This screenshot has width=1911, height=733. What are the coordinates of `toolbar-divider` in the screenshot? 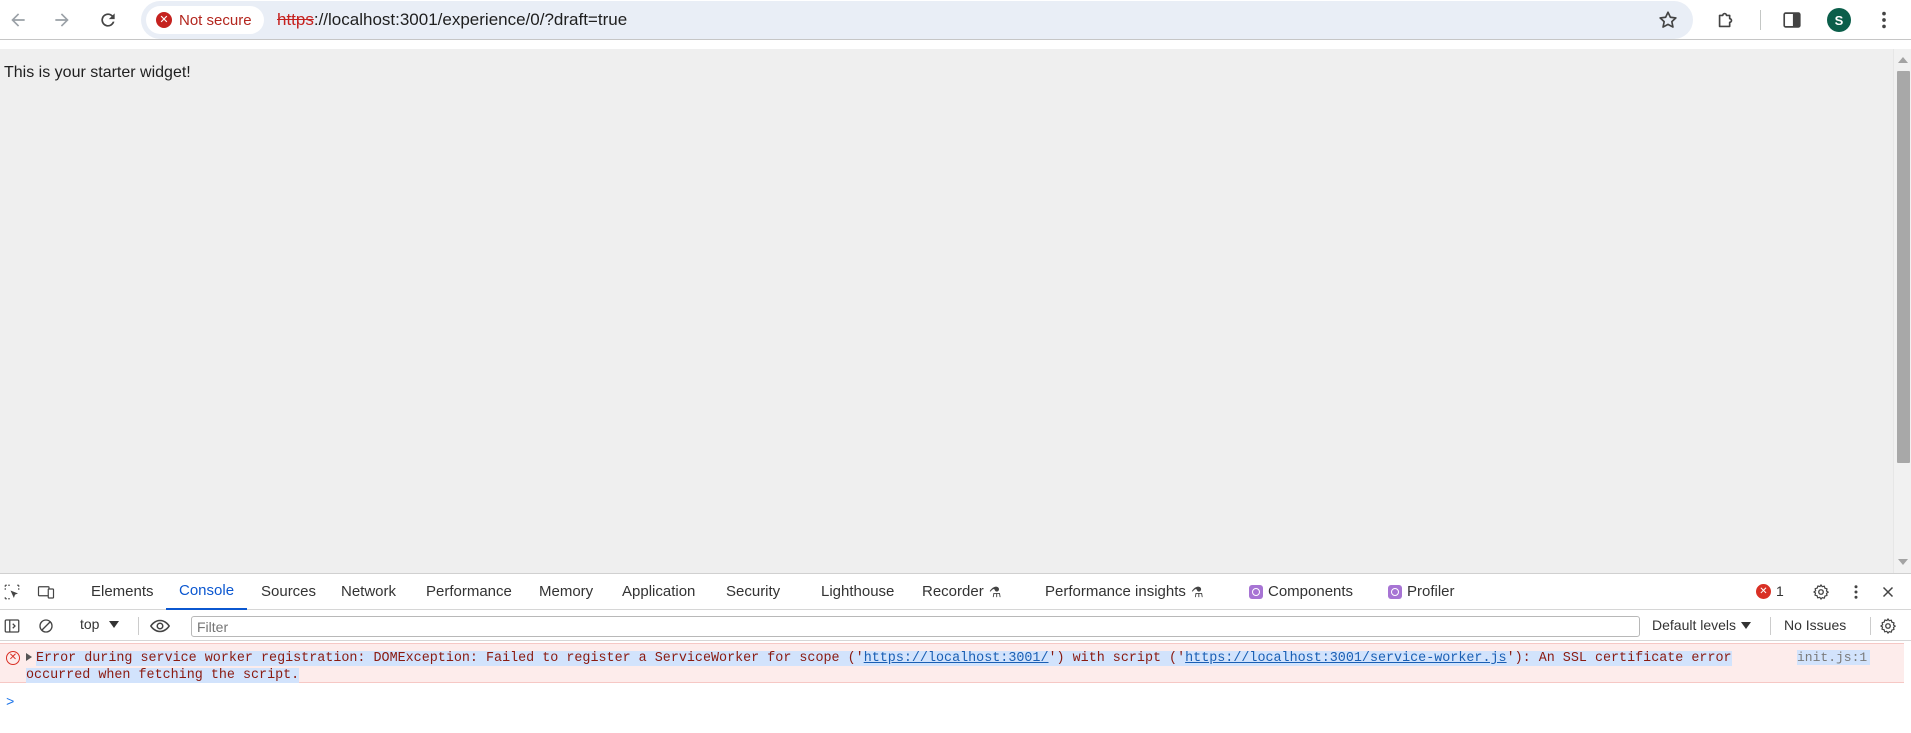 It's located at (1760, 20).